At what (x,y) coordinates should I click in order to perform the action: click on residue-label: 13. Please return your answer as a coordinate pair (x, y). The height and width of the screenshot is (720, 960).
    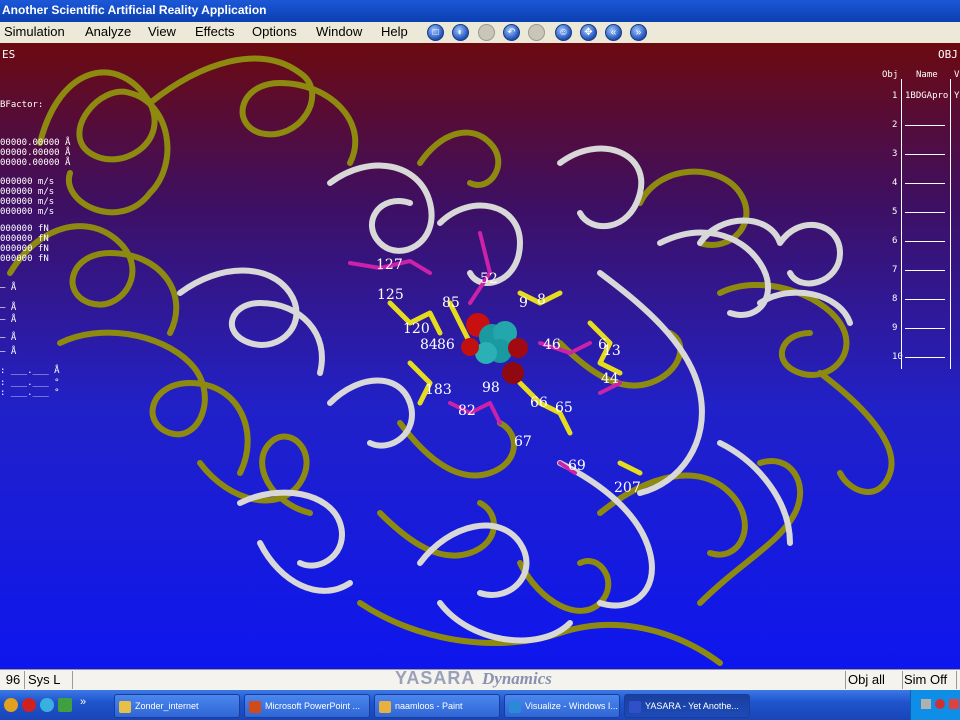
    Looking at the image, I should click on (612, 351).